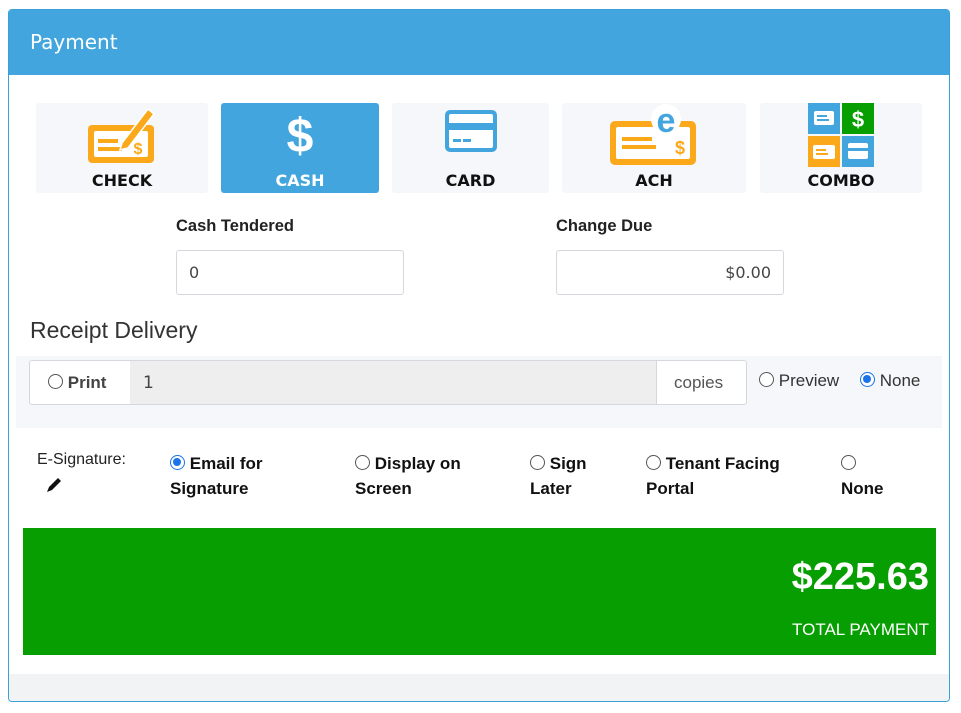 The image size is (961, 713). What do you see at coordinates (362, 462) in the screenshot?
I see `esig-display-radio` at bounding box center [362, 462].